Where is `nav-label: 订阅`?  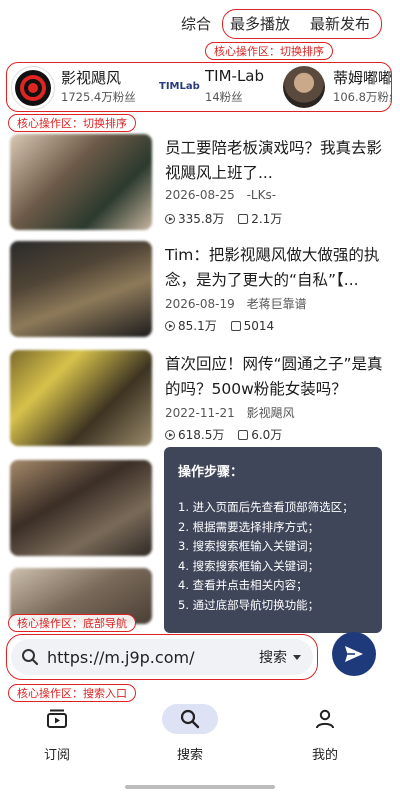
nav-label: 订阅 is located at coordinates (56, 755).